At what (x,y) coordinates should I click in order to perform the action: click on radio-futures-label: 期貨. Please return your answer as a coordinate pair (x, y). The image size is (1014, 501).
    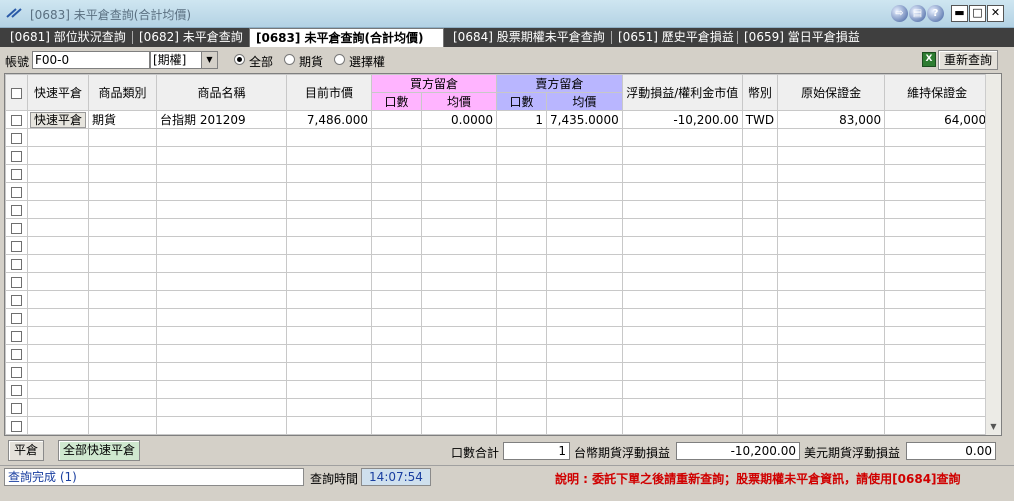
    Looking at the image, I should click on (311, 61).